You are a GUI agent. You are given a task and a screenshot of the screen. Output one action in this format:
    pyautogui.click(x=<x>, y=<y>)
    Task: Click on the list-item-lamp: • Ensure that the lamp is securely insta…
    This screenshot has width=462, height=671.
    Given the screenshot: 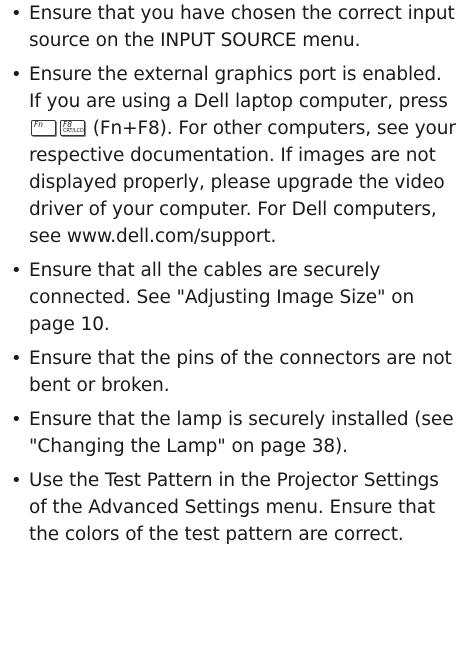 What is the action you would take?
    pyautogui.click(x=234, y=433)
    